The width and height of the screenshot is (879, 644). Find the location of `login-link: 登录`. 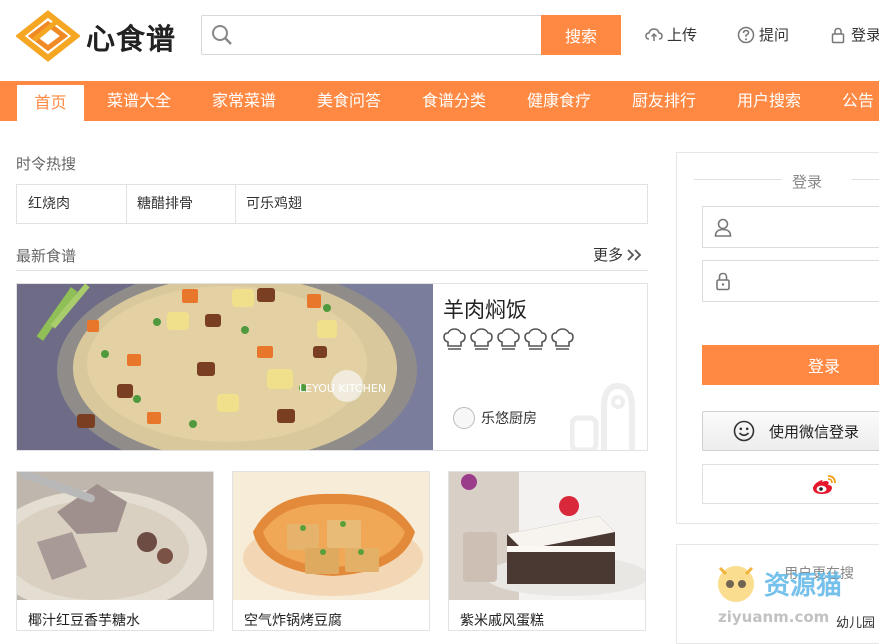

login-link: 登录 is located at coordinates (854, 34).